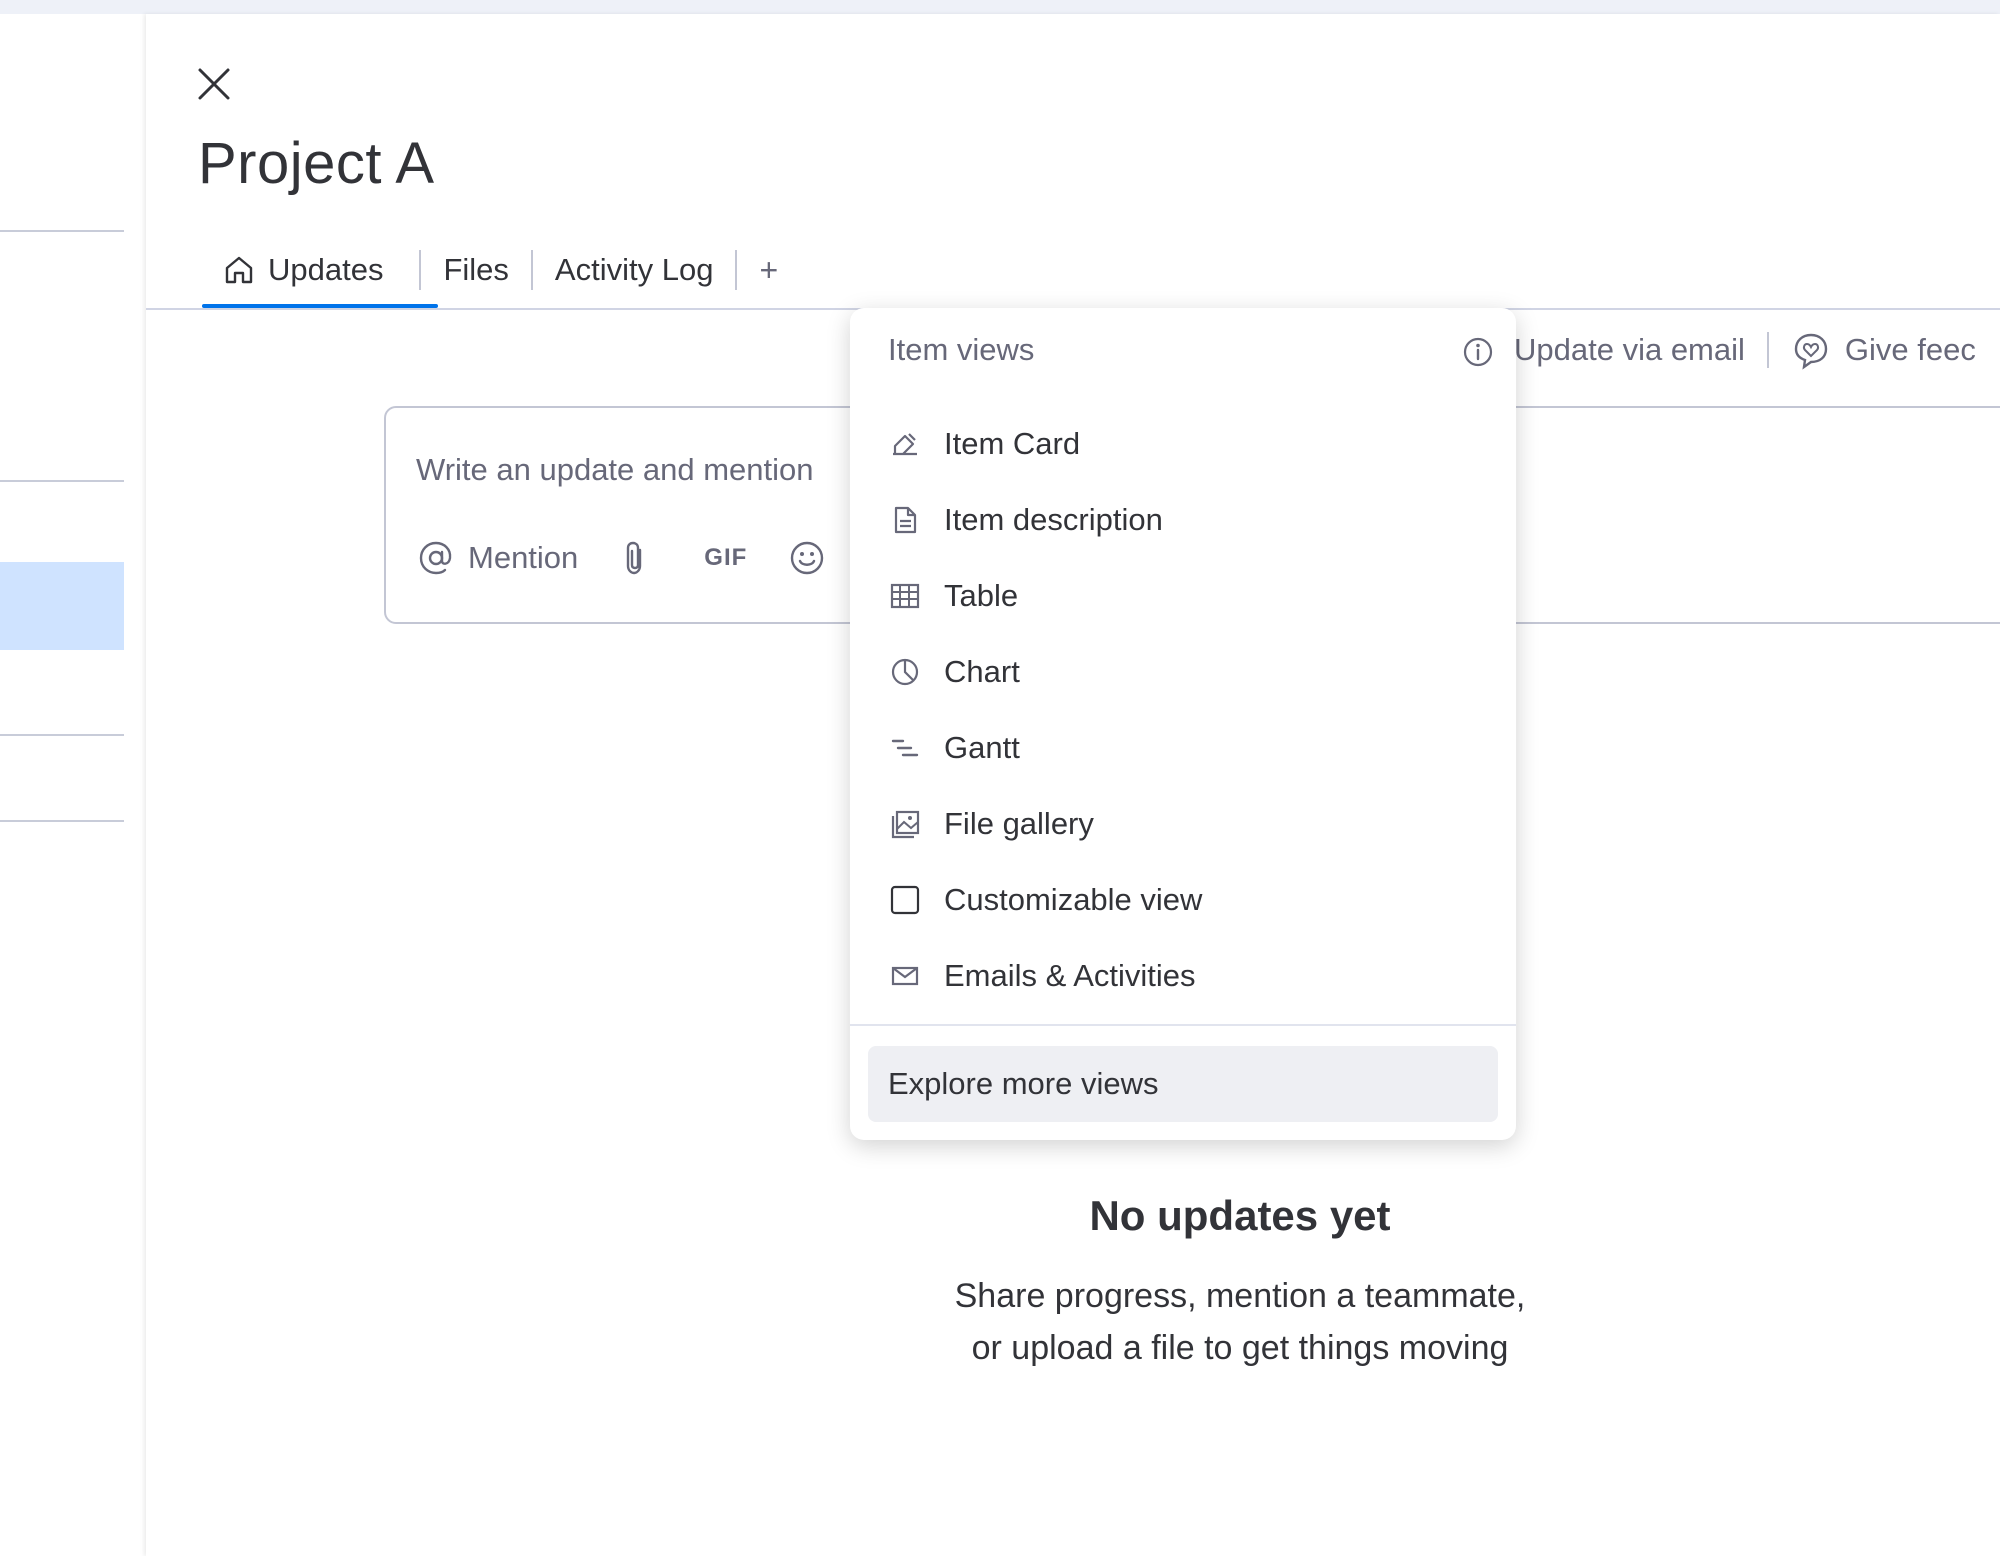  I want to click on close-button, so click(214, 84).